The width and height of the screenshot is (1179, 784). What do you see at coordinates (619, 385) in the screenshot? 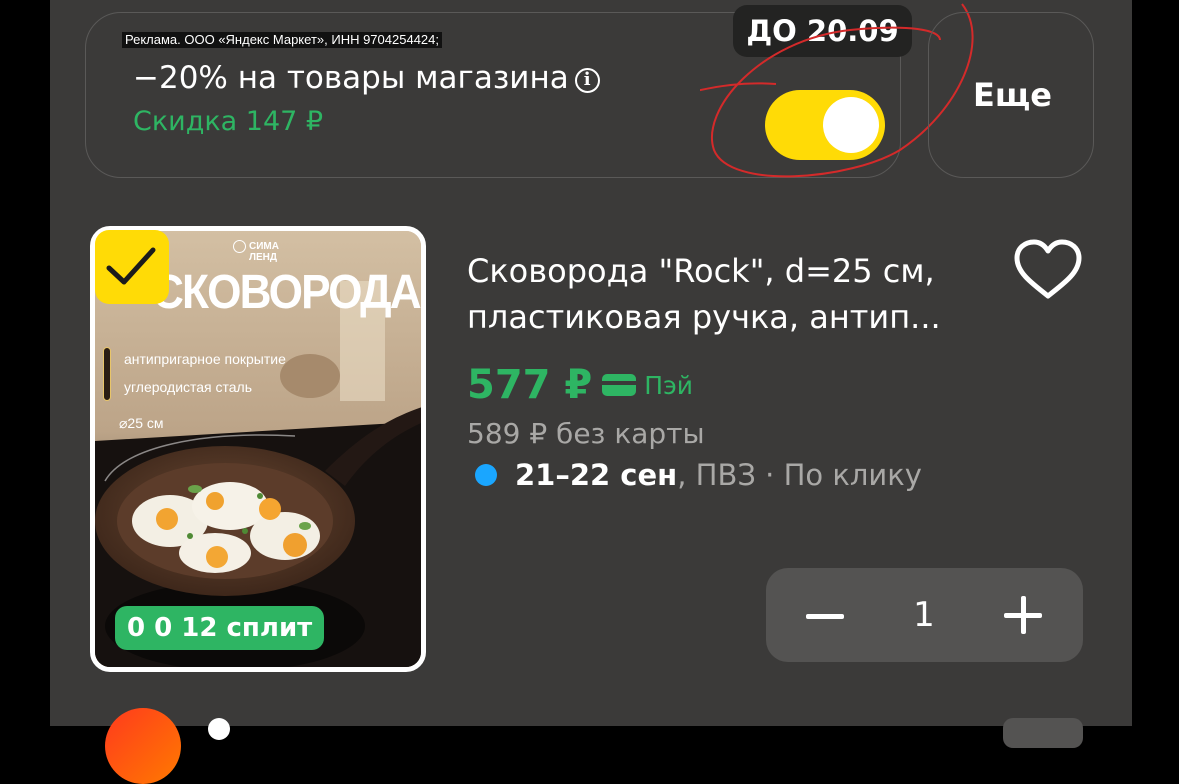
I see `card-icon` at bounding box center [619, 385].